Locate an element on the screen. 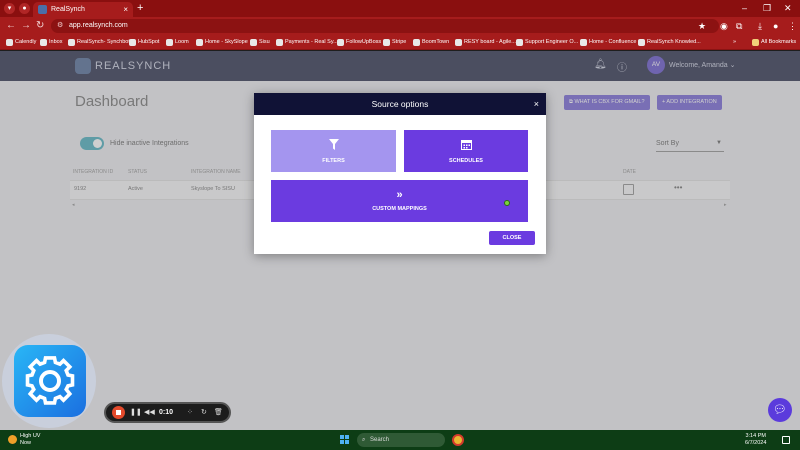 The width and height of the screenshot is (800, 450). chat-support-button: 💬︎ is located at coordinates (780, 410).